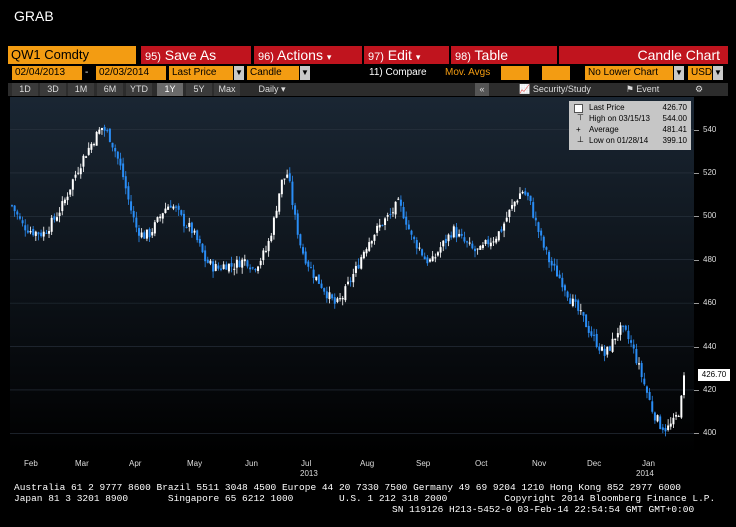 The width and height of the screenshot is (736, 527). Describe the element at coordinates (131, 73) in the screenshot. I see `end-date-field: 02/03/2014` at that location.